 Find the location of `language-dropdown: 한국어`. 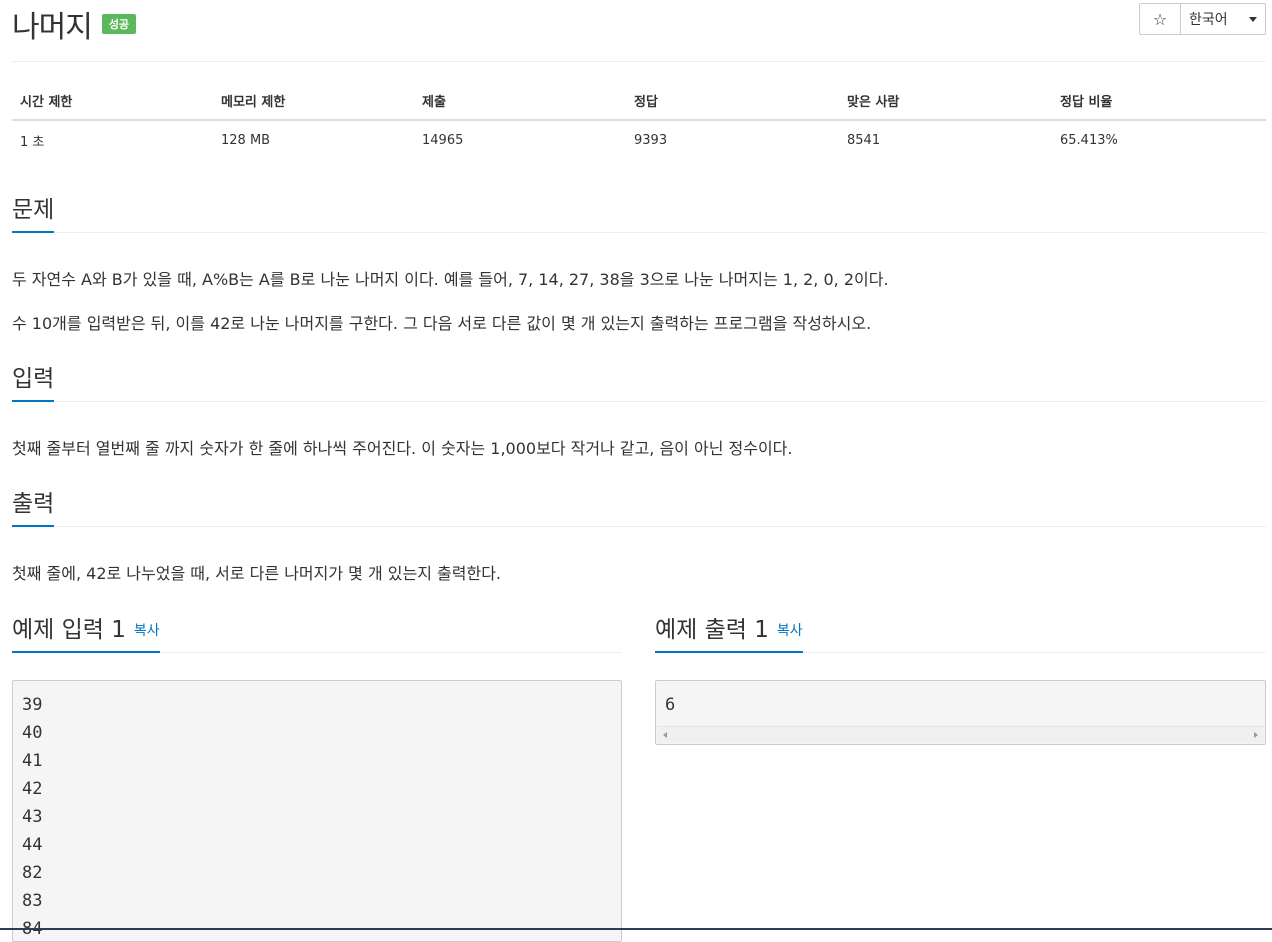

language-dropdown: 한국어 is located at coordinates (1223, 19).